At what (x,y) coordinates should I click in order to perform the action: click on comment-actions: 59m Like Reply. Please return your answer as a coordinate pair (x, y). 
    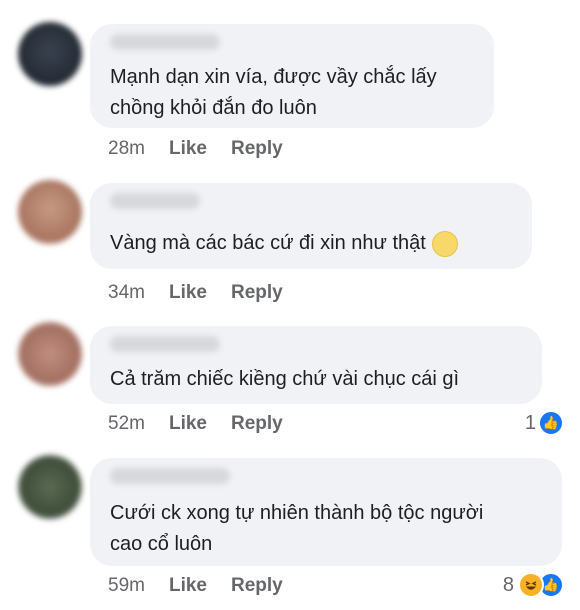
    Looking at the image, I should click on (195, 586).